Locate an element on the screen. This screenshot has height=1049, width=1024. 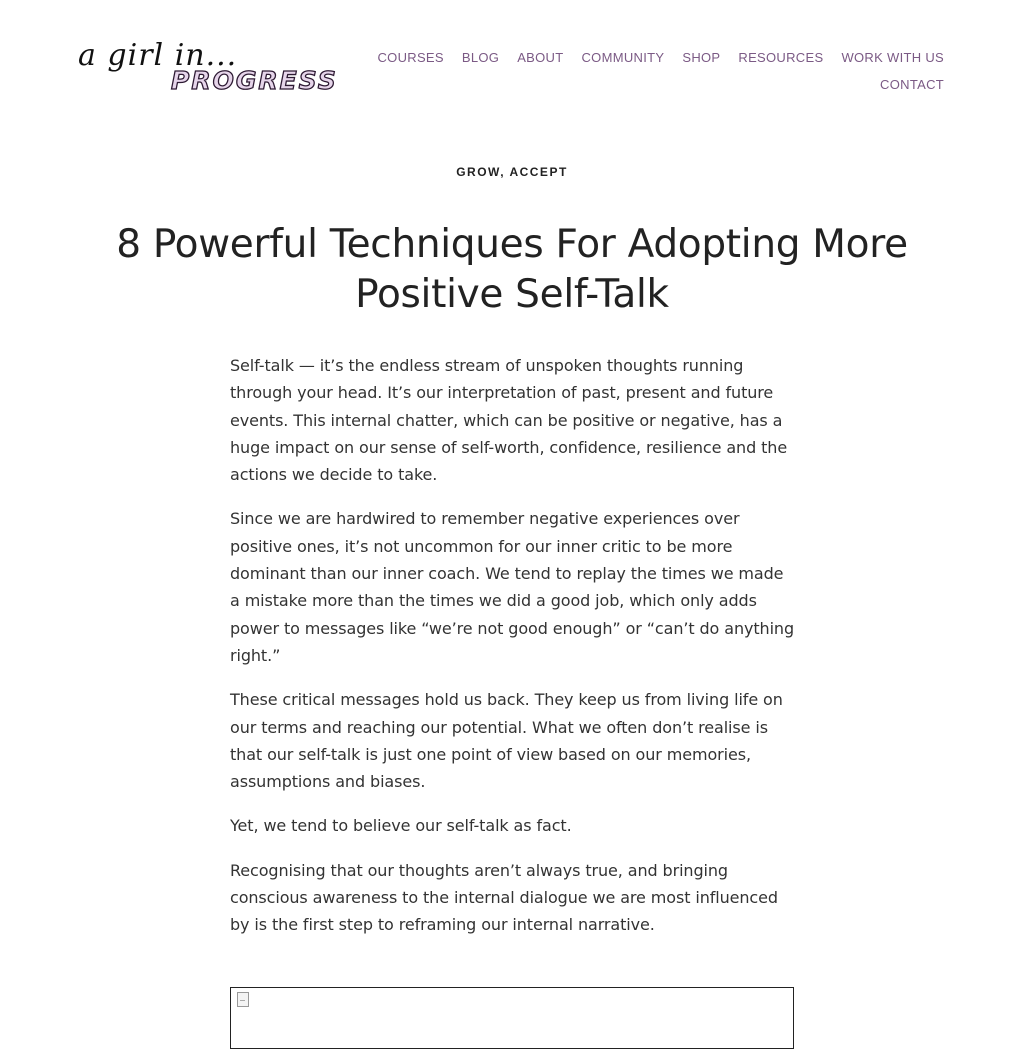
logo-wordmark: PROGRESS is located at coordinates (254, 80).